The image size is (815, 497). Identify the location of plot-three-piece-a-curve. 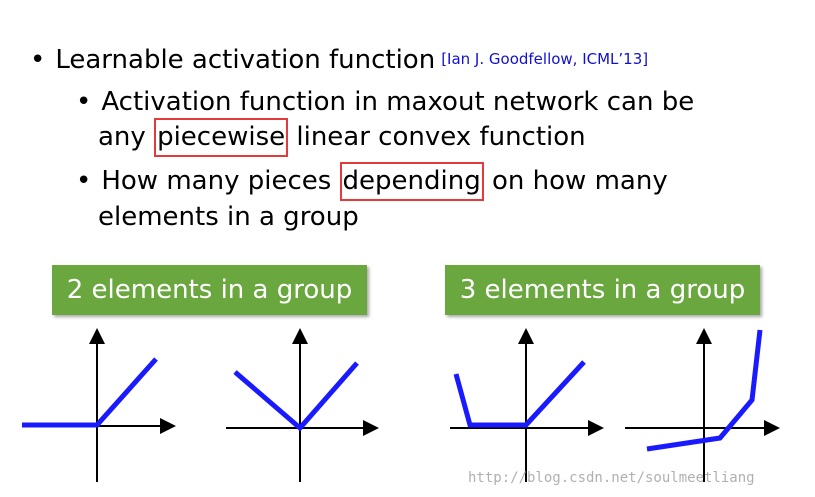
(519, 394).